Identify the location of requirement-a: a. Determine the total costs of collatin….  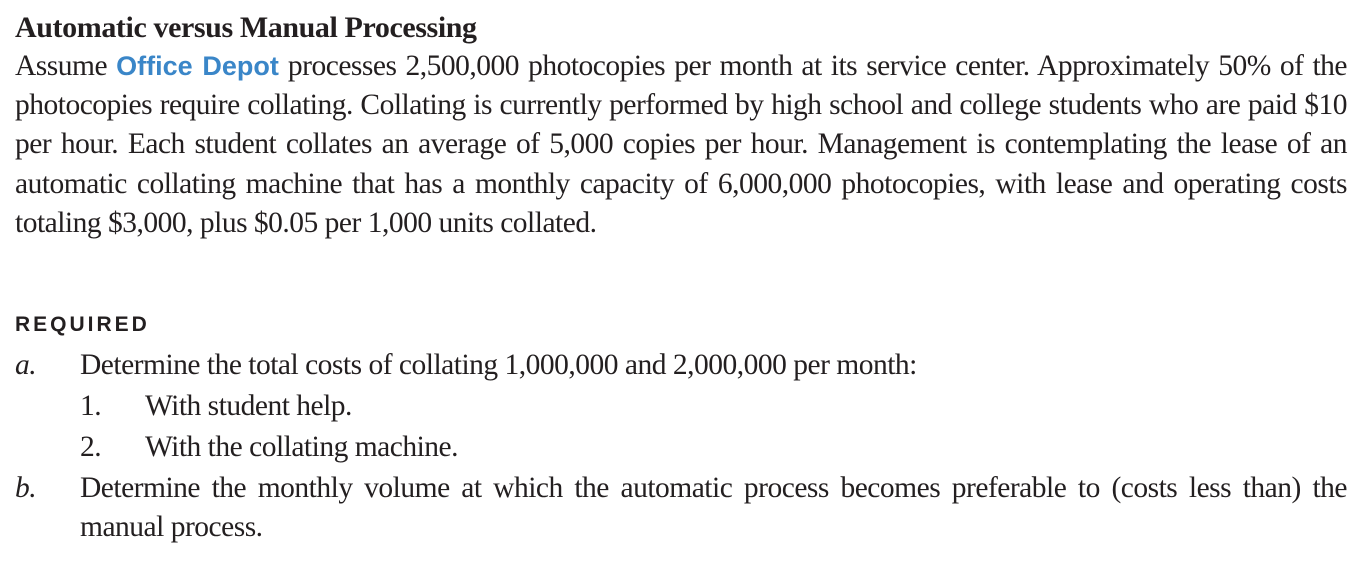
(681, 366).